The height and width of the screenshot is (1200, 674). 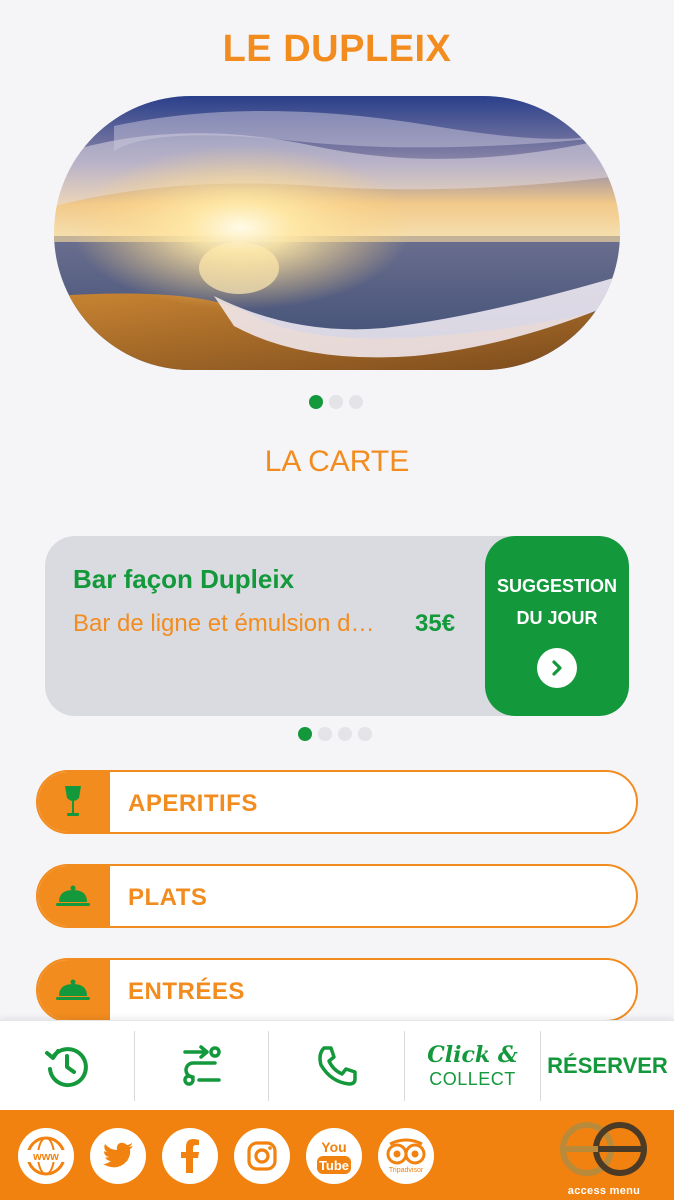 I want to click on hours-button, so click(x=67, y=1066).